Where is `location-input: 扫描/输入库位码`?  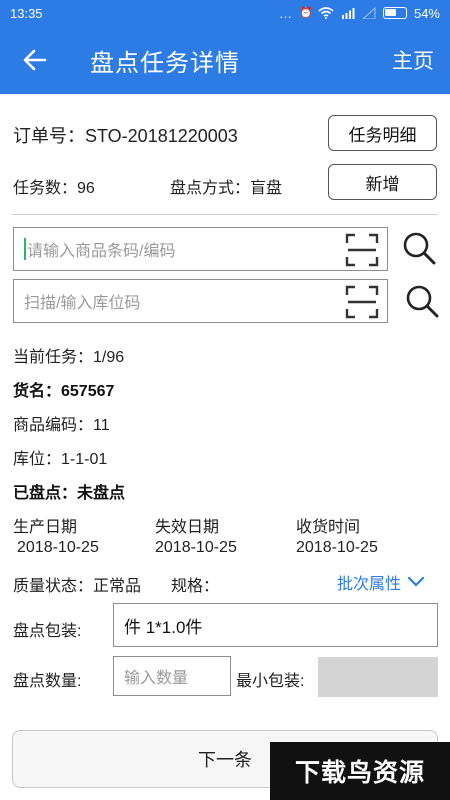
location-input: 扫描/输入库位码 is located at coordinates (200, 301).